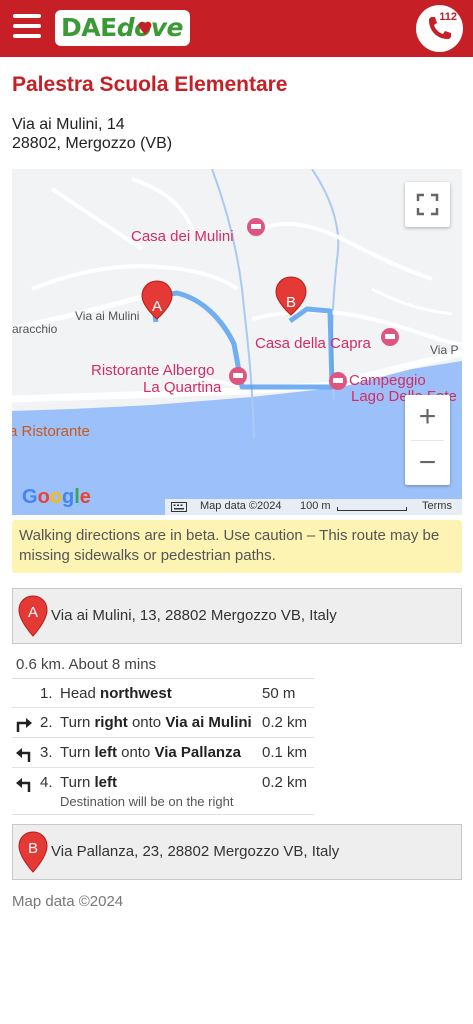 The width and height of the screenshot is (473, 1024). Describe the element at coordinates (437, 506) in the screenshot. I see `map-terms-link: Terms` at that location.